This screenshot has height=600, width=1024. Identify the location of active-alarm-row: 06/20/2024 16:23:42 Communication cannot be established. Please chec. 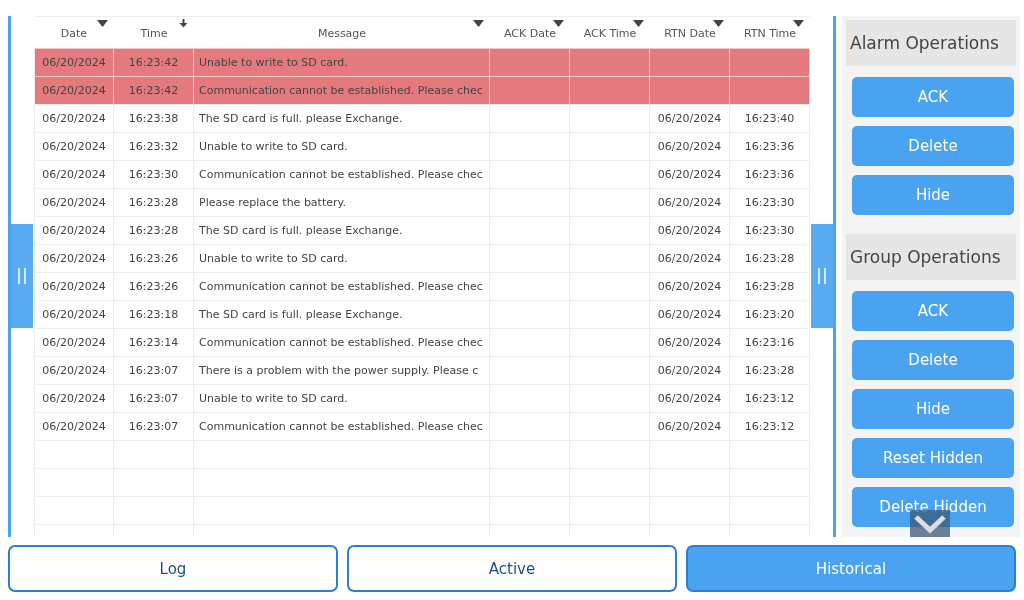
(422, 90).